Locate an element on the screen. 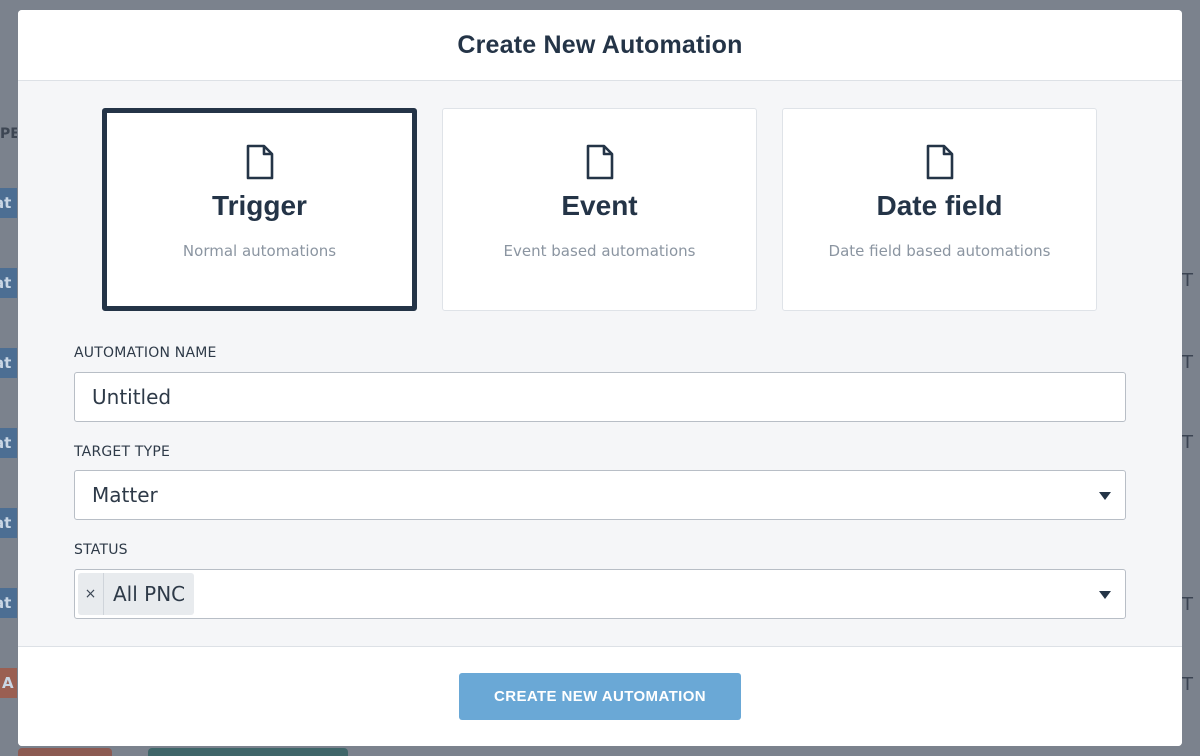  type-card-date-field: Date field Date field based automations is located at coordinates (939, 209).